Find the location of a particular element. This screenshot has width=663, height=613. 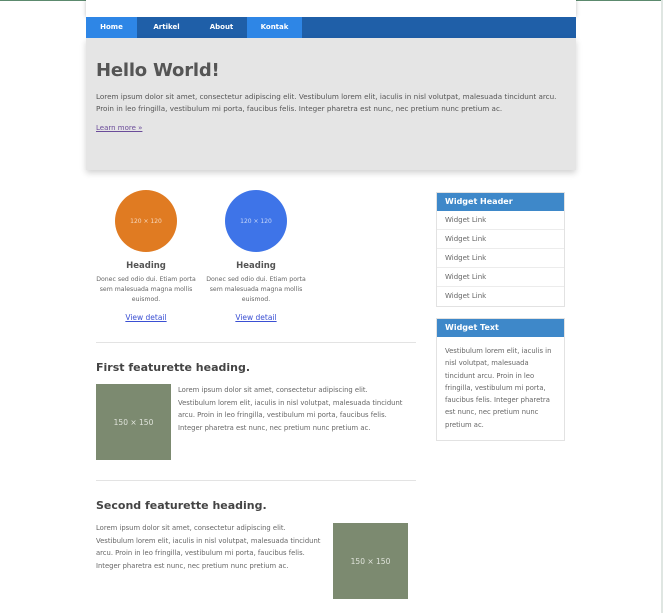

nav-artikel: Artikel is located at coordinates (166, 27).